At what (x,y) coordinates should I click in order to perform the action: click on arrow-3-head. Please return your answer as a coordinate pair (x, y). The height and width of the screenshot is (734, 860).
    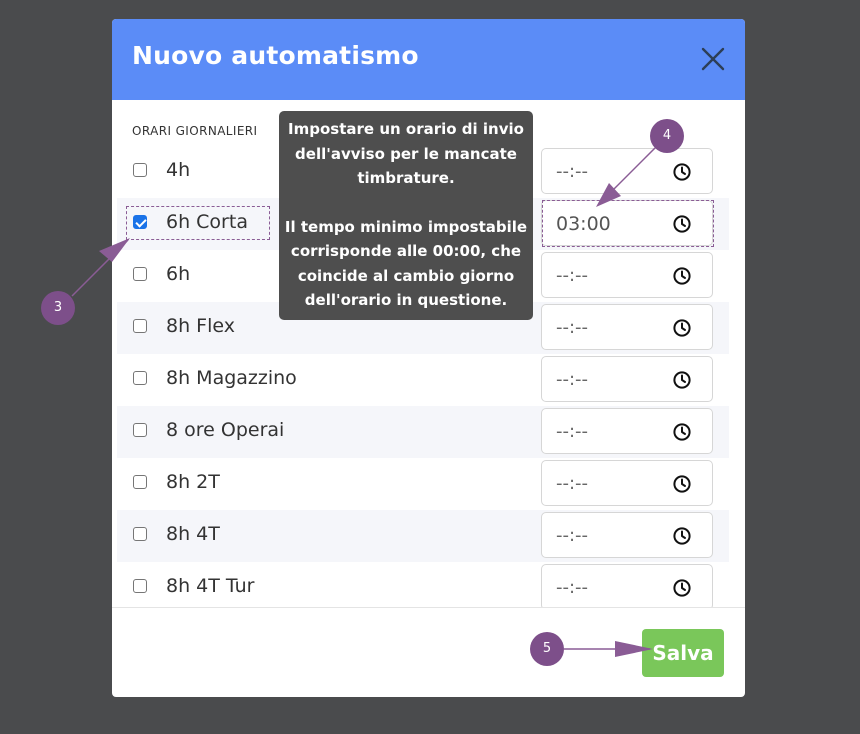
    Looking at the image, I should click on (114, 250).